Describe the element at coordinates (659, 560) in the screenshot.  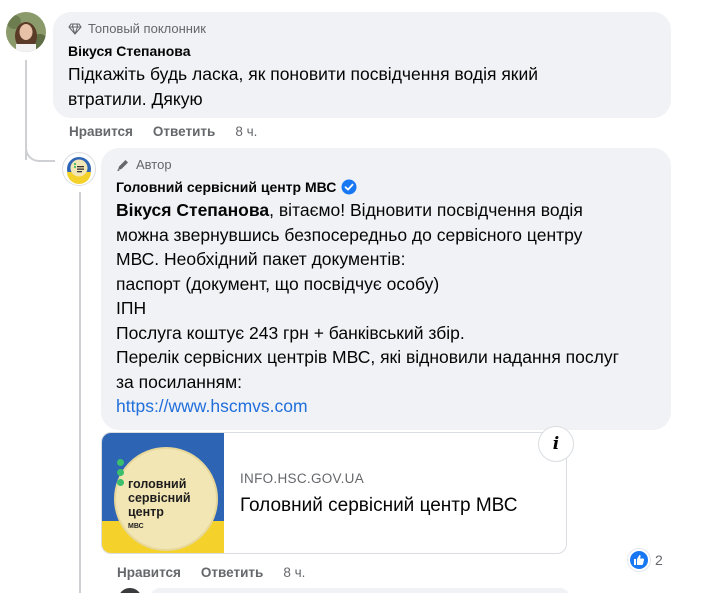
I see `reaction-count: 2` at that location.